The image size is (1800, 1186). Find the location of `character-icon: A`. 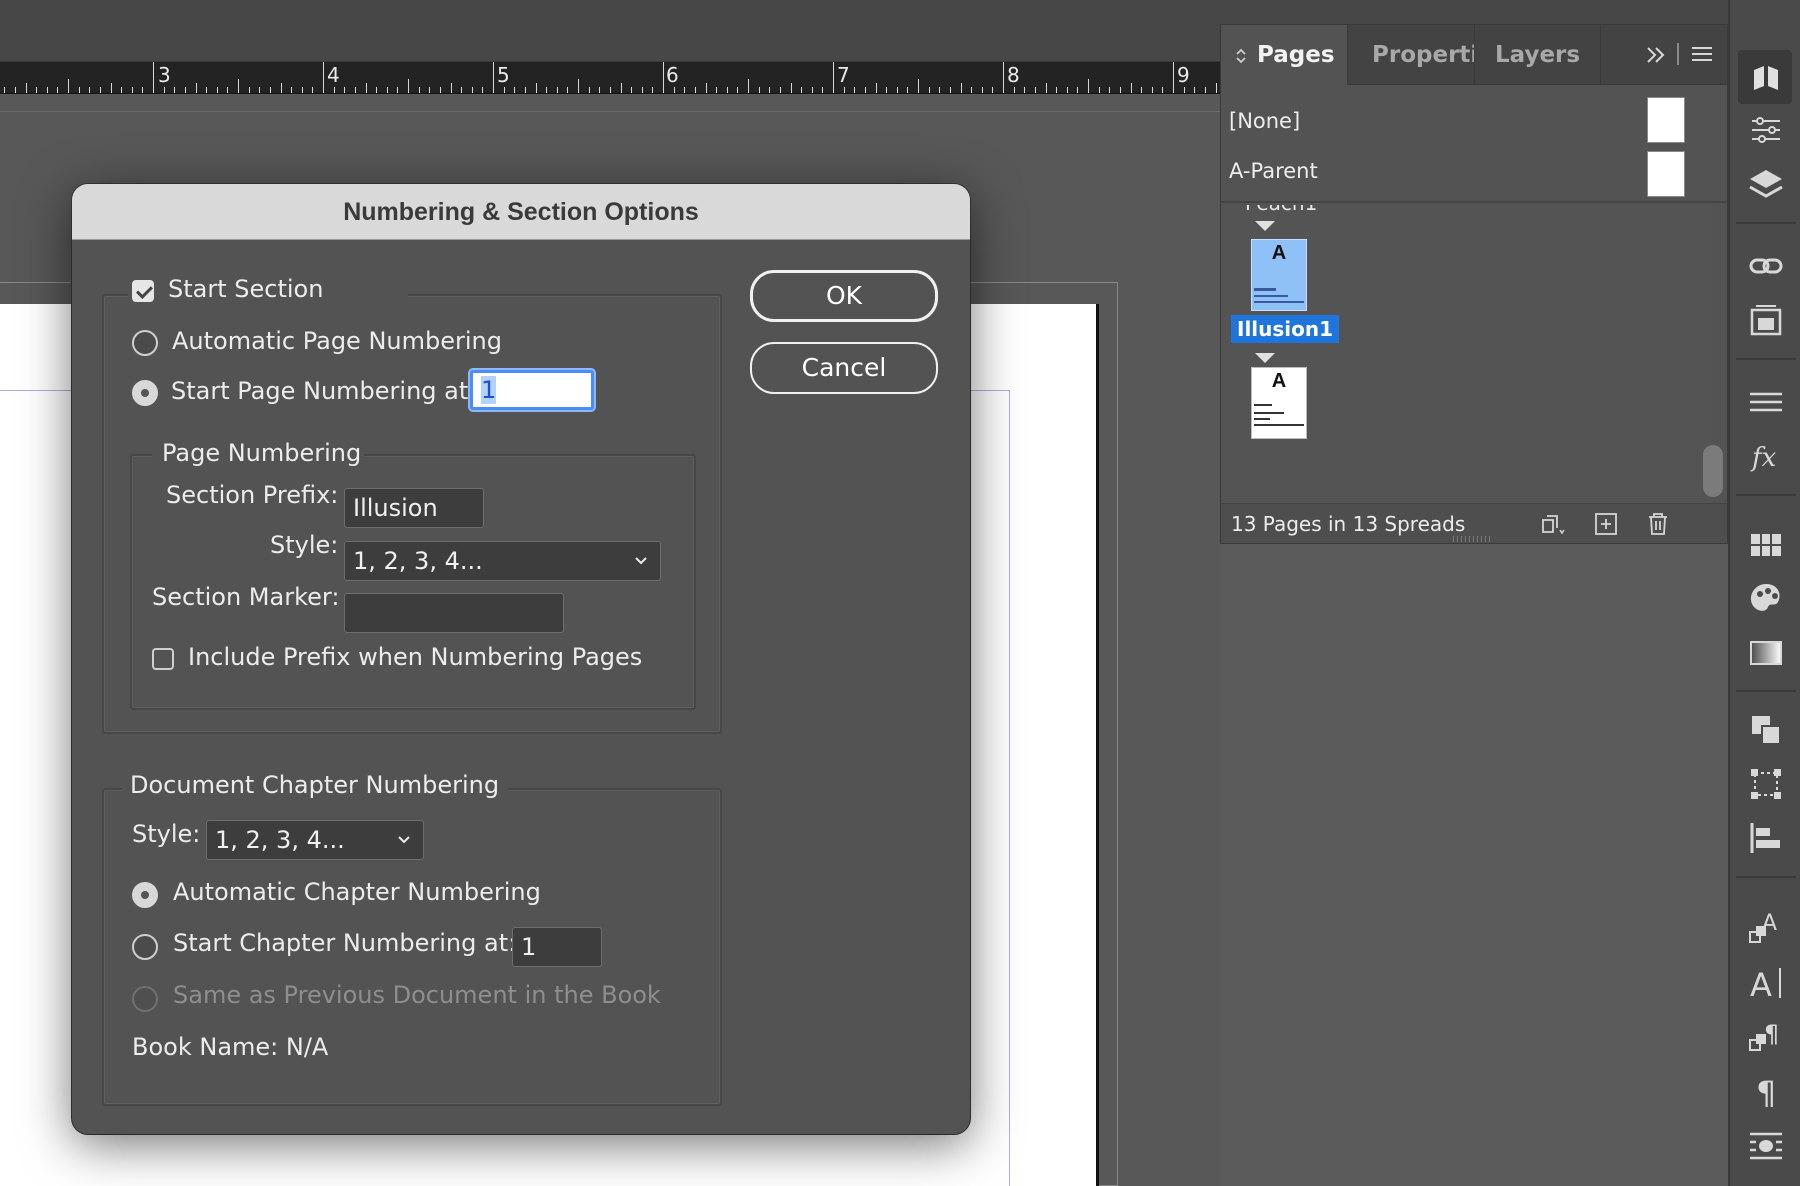

character-icon: A is located at coordinates (1766, 982).